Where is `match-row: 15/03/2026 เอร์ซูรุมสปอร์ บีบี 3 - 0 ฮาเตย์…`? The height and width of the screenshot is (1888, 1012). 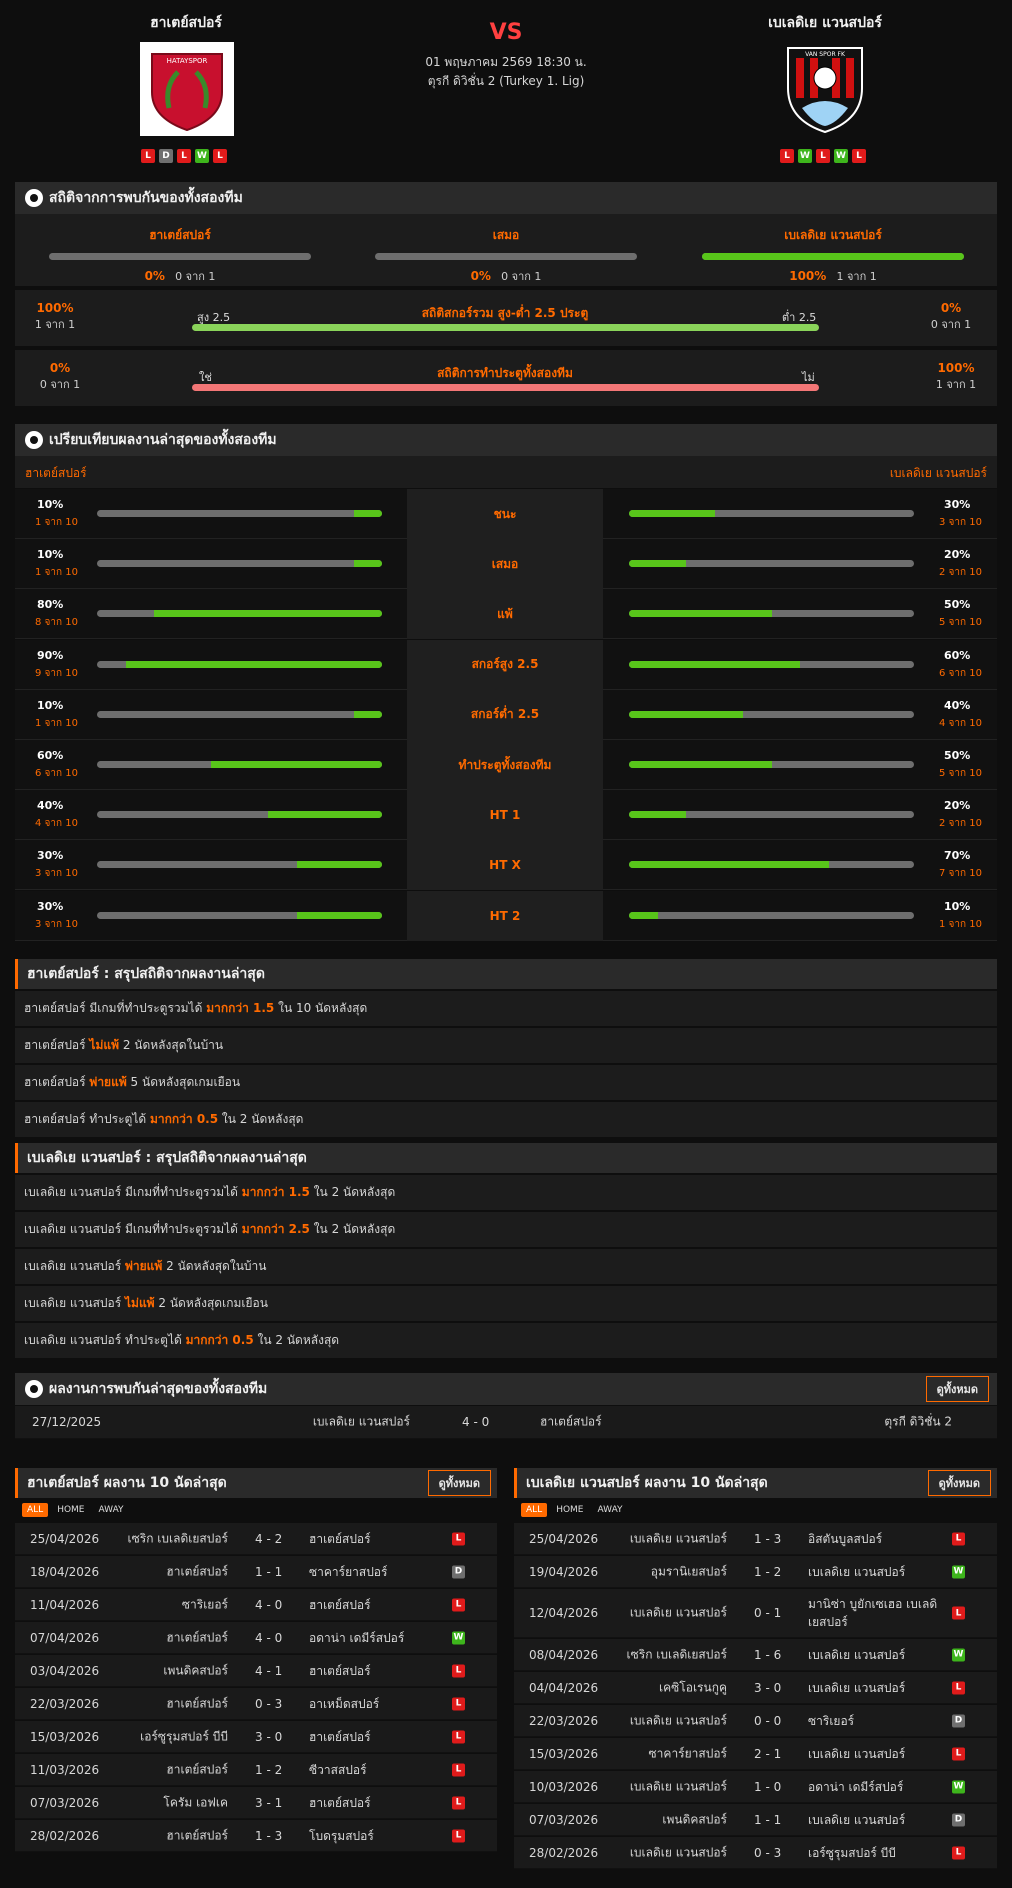
match-row: 15/03/2026 เอร์ซูรุมสปอร์ บีบี 3 - 0 ฮาเตย์… is located at coordinates (256, 1737).